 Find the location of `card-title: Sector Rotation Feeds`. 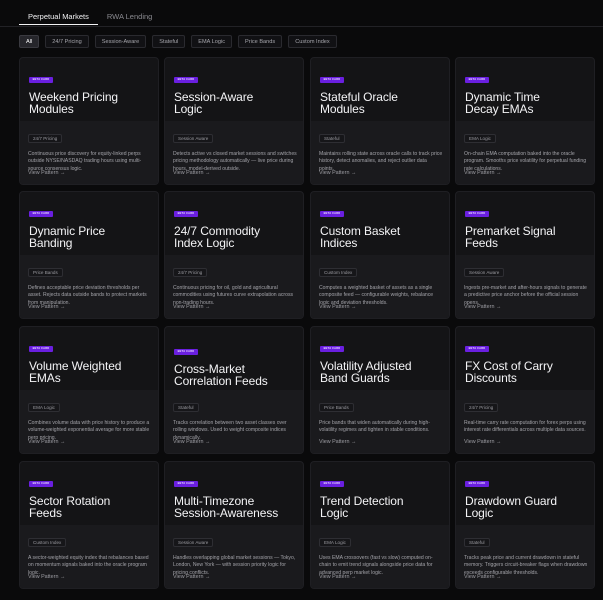

card-title: Sector Rotation Feeds is located at coordinates (70, 507).